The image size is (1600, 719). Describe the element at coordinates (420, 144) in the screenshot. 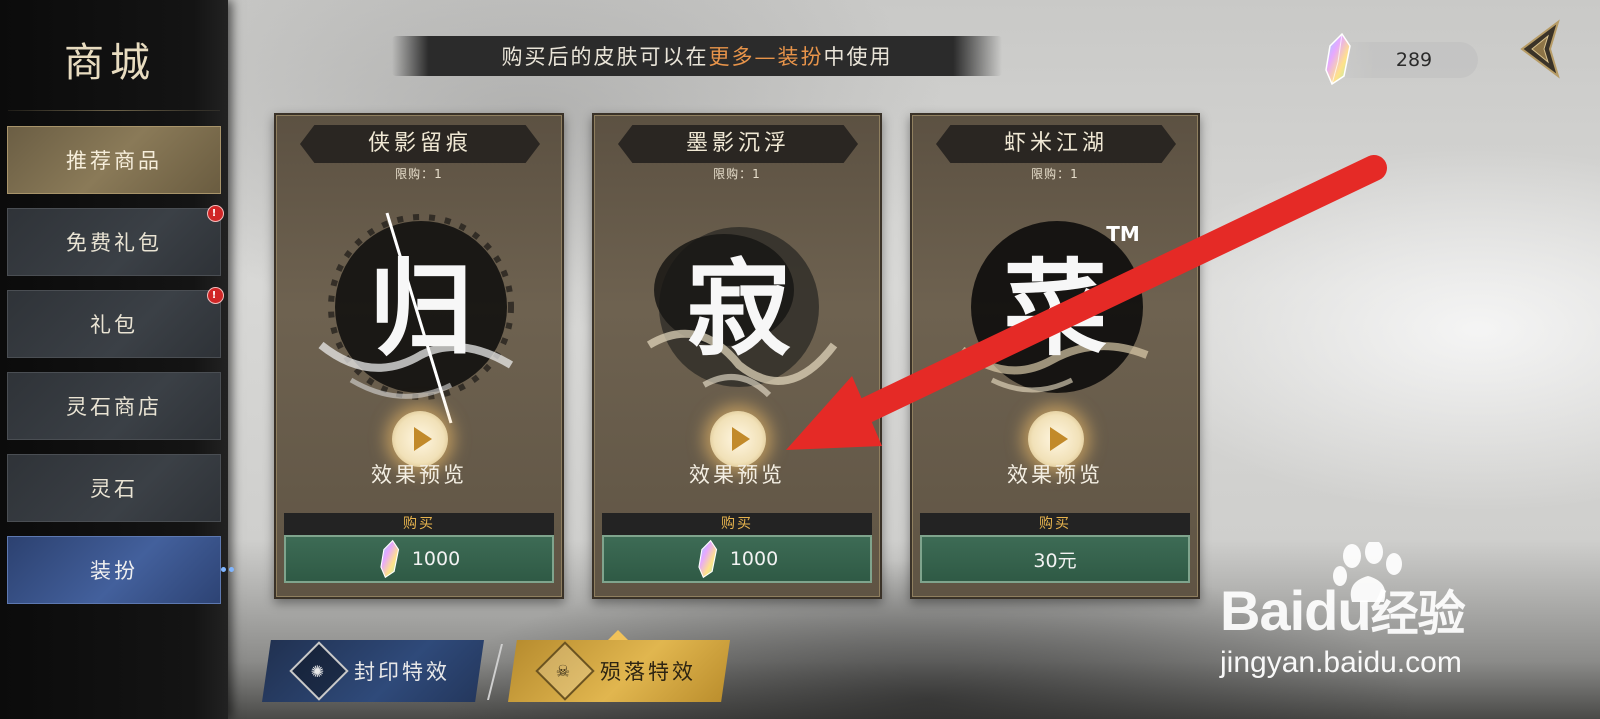

I see `product-name: 侠影留痕` at that location.